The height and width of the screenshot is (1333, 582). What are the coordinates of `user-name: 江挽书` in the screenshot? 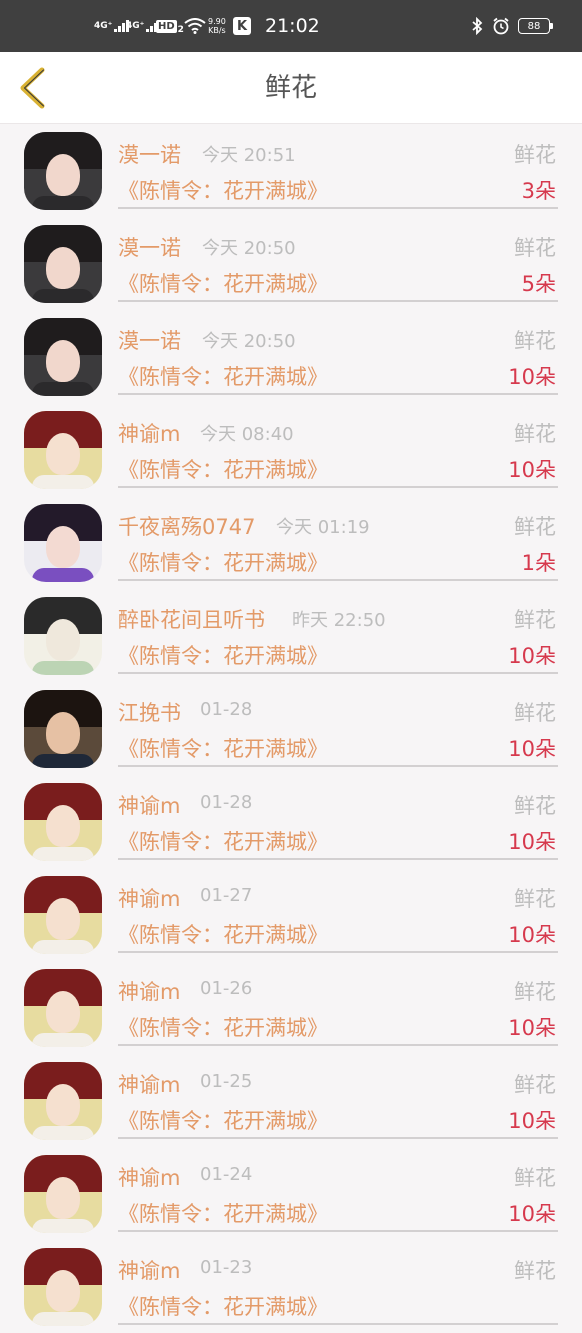 It's located at (149, 712).